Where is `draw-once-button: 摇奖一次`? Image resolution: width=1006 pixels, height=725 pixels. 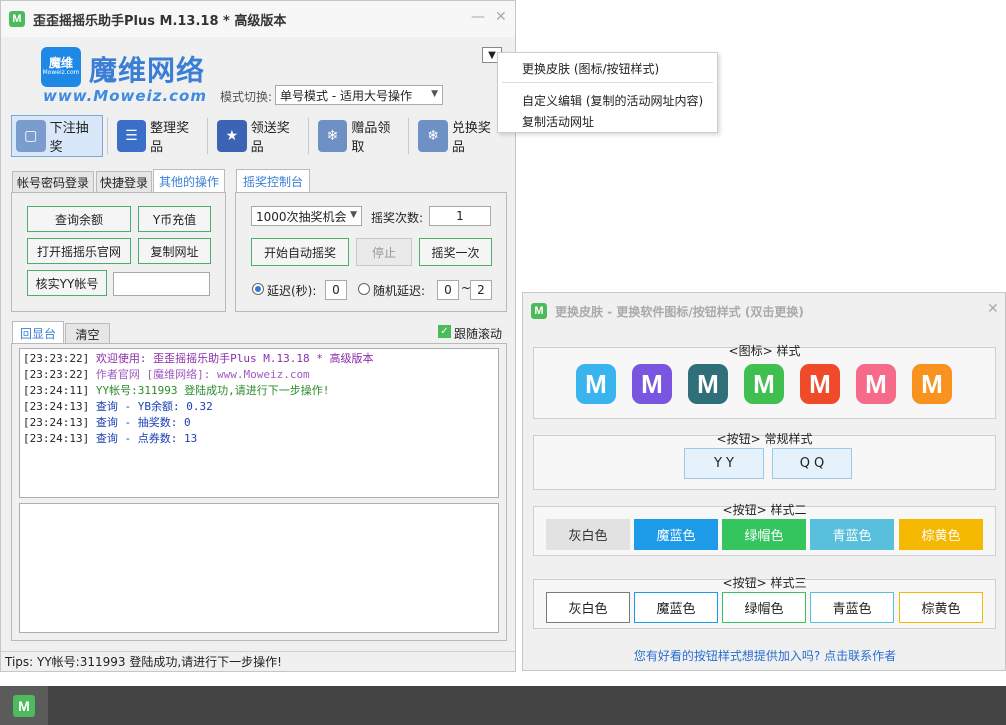
draw-once-button: 摇奖一次 is located at coordinates (455, 252).